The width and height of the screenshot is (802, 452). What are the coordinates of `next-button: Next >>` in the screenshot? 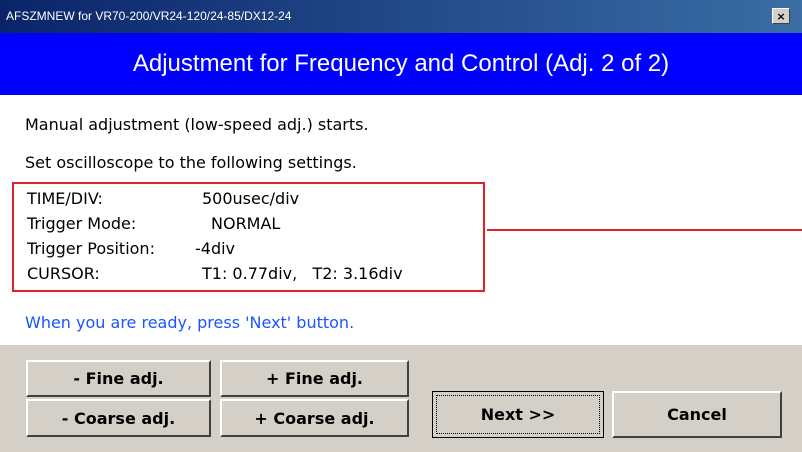 It's located at (518, 414).